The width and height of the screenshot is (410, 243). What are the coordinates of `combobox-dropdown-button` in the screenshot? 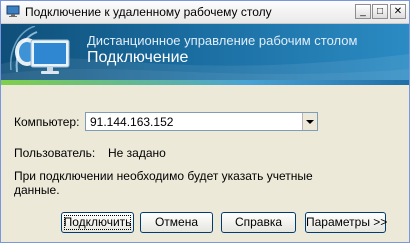 It's located at (309, 121).